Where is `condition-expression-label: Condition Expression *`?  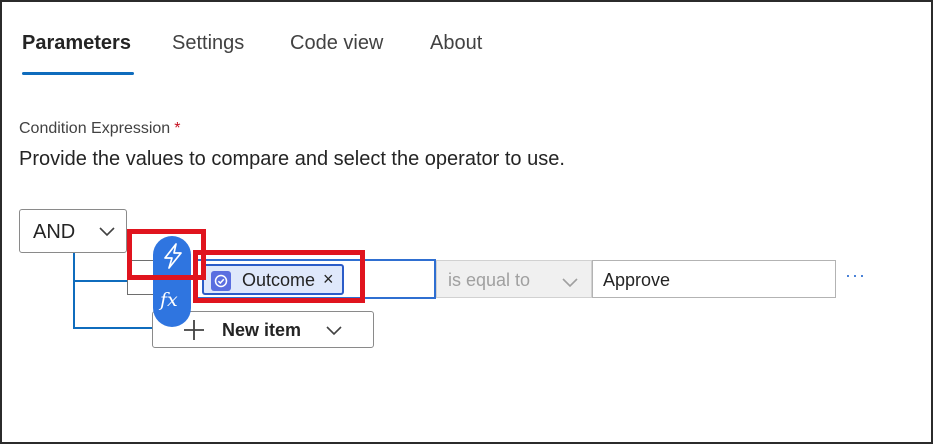
condition-expression-label: Condition Expression * is located at coordinates (99, 129).